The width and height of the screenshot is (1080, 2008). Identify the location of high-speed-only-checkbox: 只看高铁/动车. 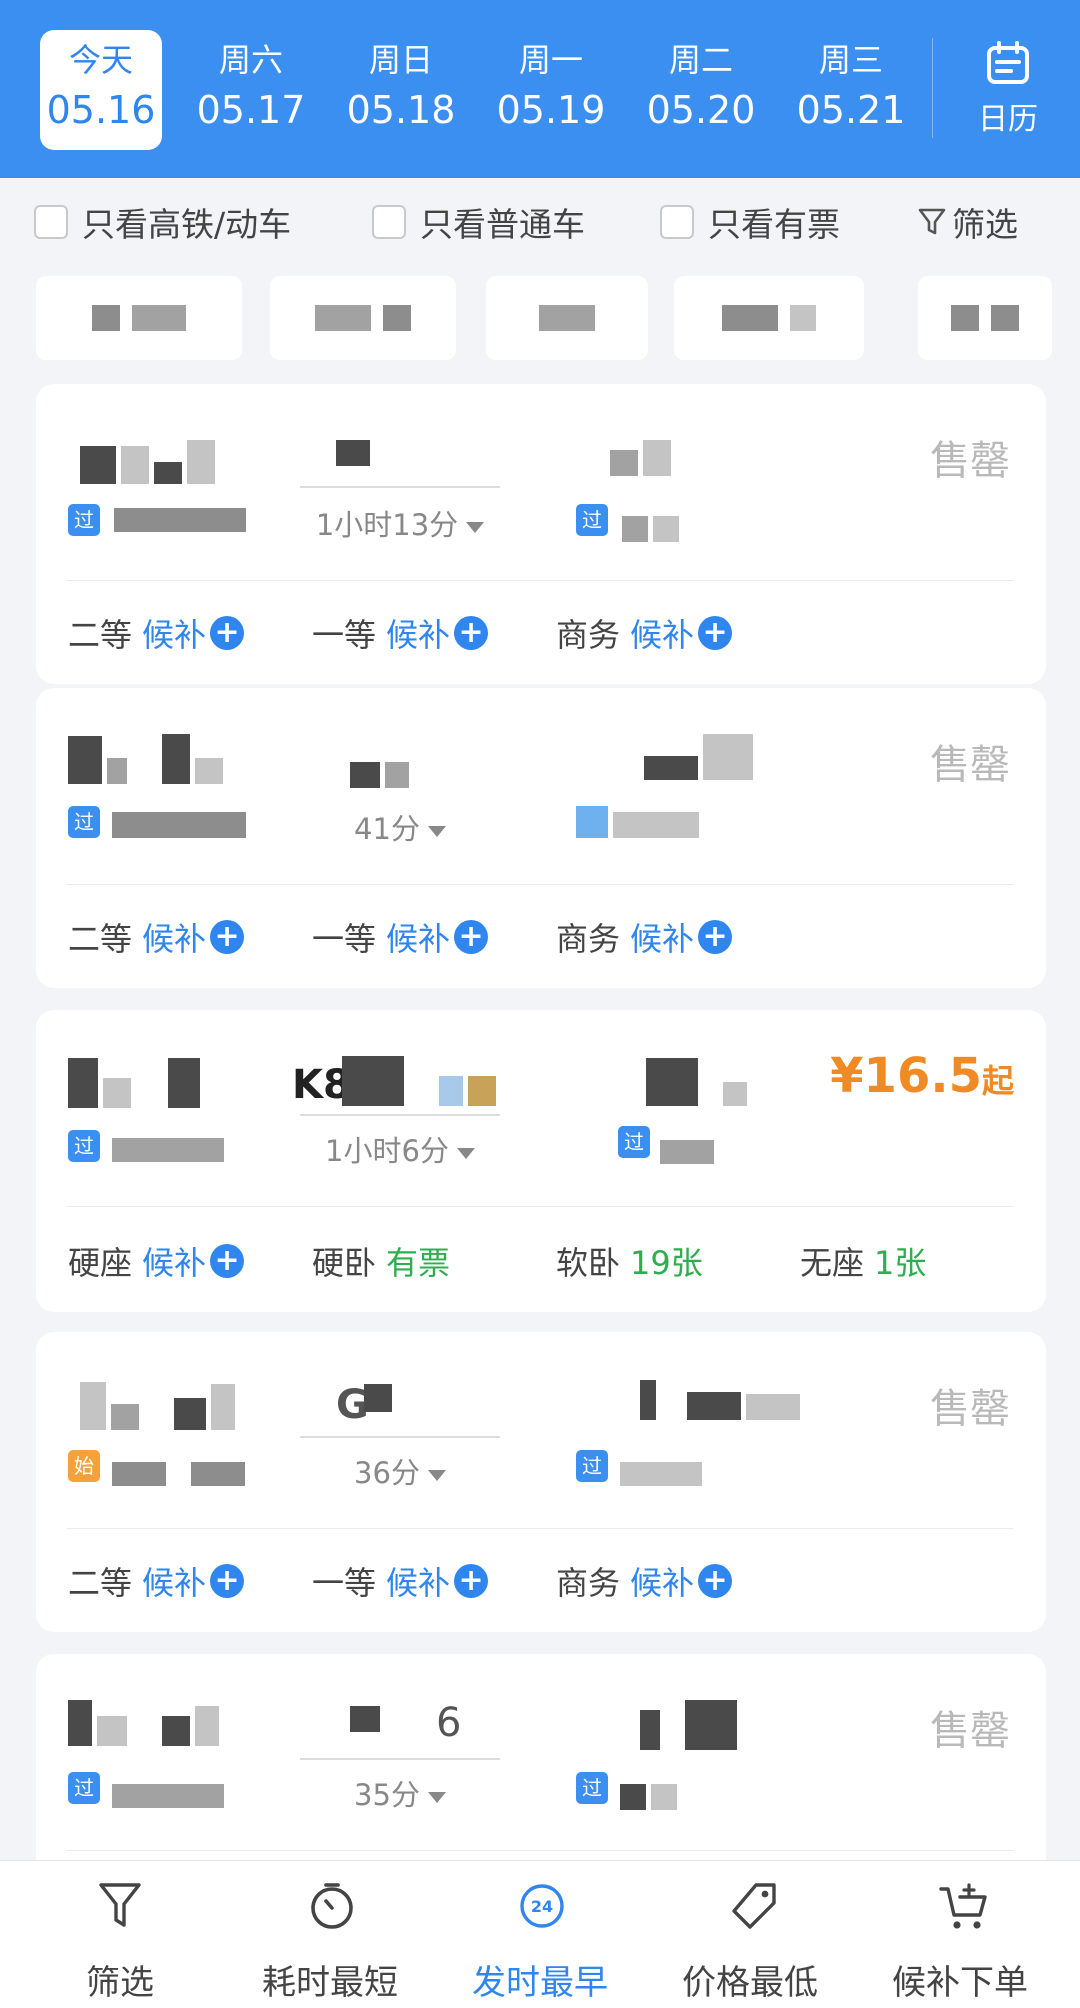
(162, 222).